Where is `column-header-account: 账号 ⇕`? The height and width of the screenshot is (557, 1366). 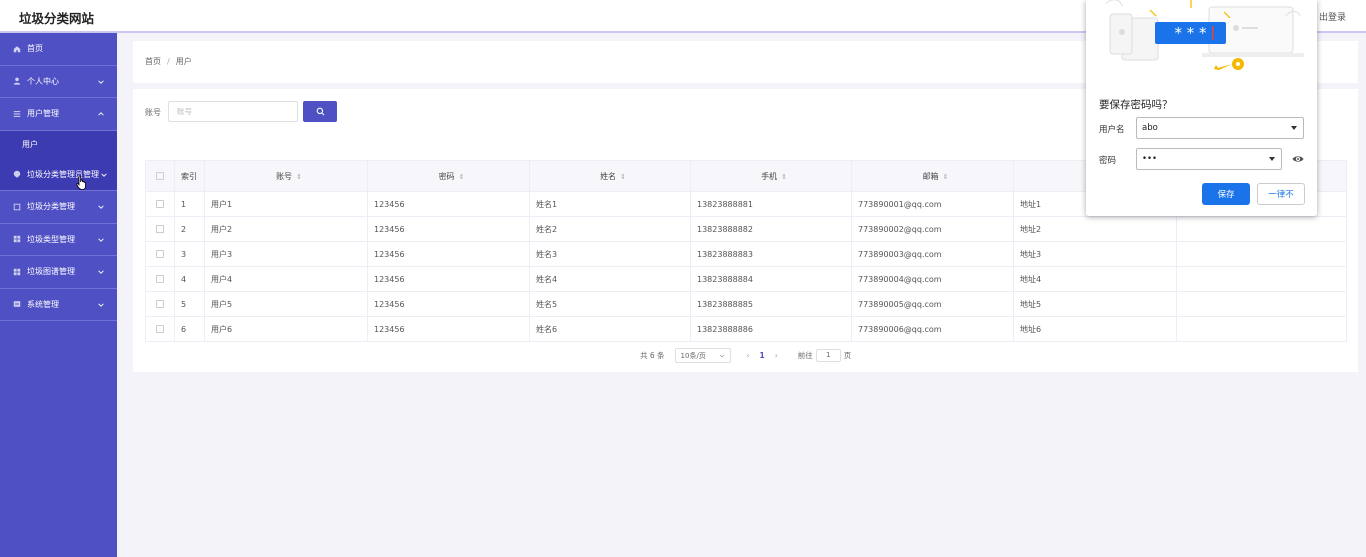
column-header-account: 账号 ⇕ is located at coordinates (286, 176).